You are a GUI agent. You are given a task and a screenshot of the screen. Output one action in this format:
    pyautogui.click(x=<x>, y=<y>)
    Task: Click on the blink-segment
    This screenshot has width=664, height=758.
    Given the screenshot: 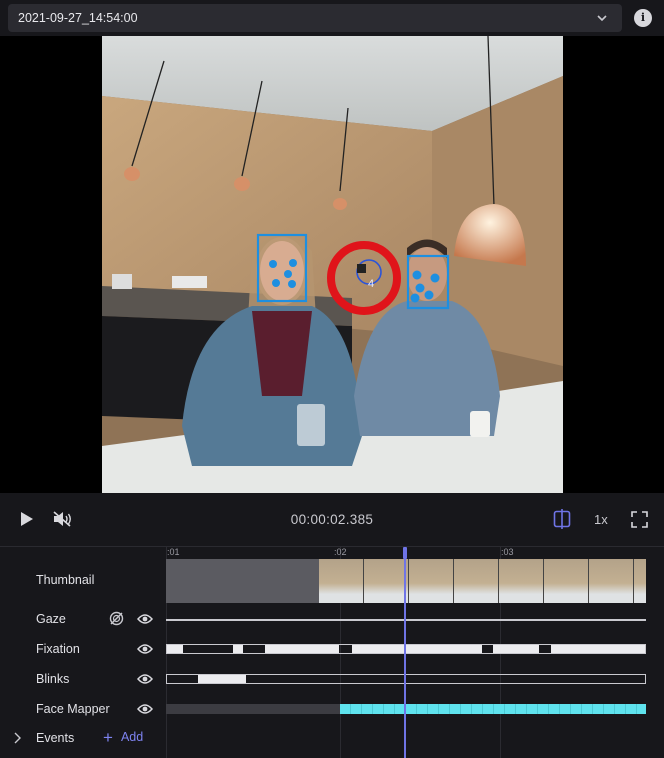 What is the action you would take?
    pyautogui.click(x=222, y=679)
    